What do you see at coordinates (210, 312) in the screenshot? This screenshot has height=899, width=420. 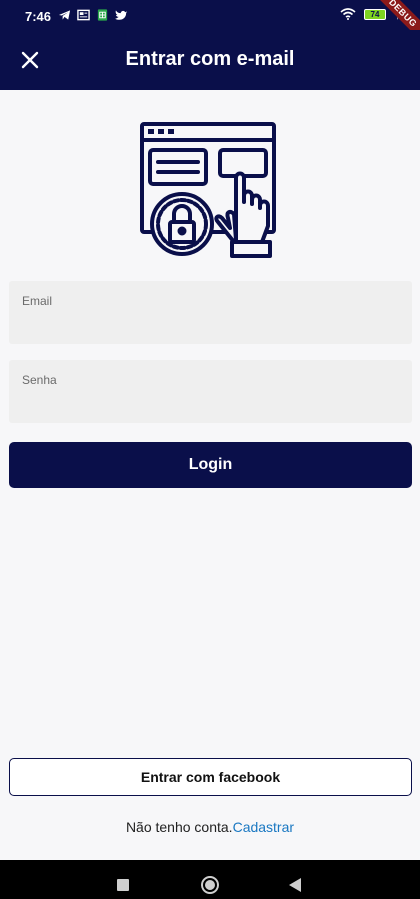 I see `email-field: Email` at bounding box center [210, 312].